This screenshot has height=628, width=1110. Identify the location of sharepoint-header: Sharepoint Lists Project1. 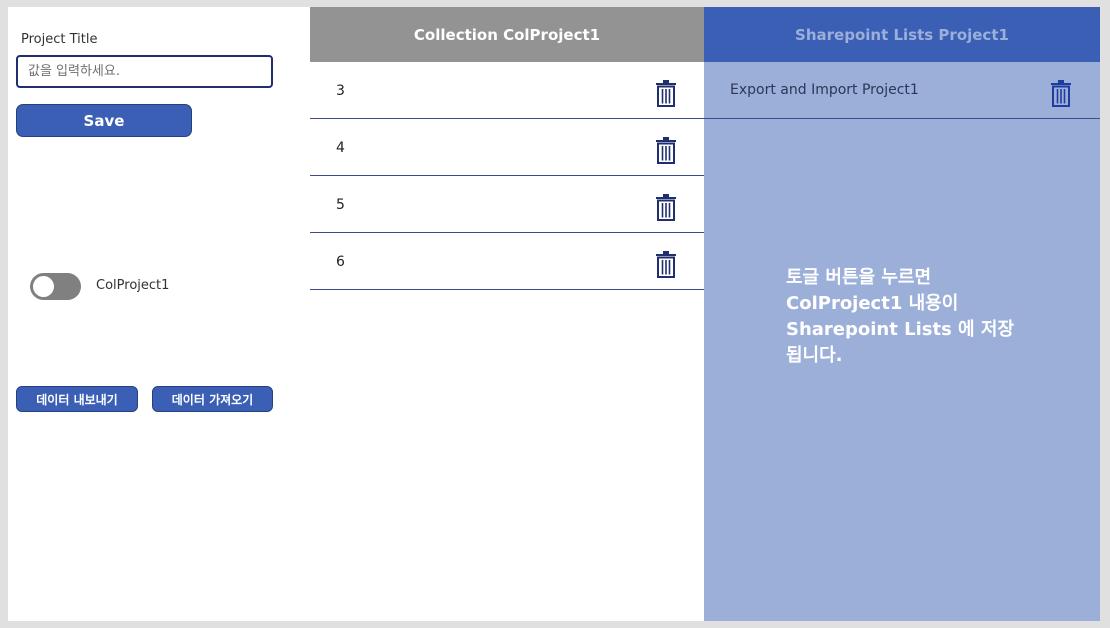
(902, 34).